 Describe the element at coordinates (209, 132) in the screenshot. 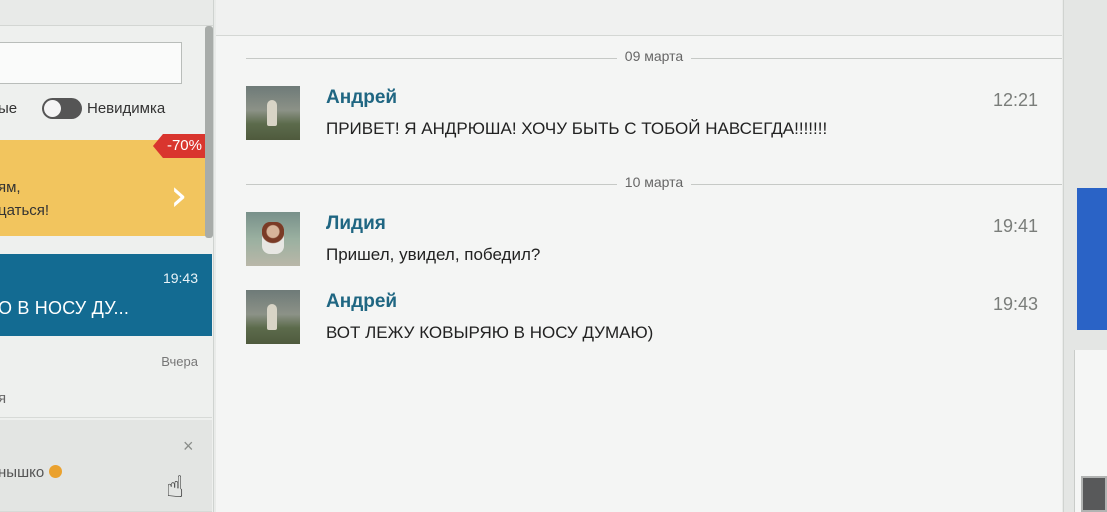

I see `dialog-list-scrollbar` at that location.